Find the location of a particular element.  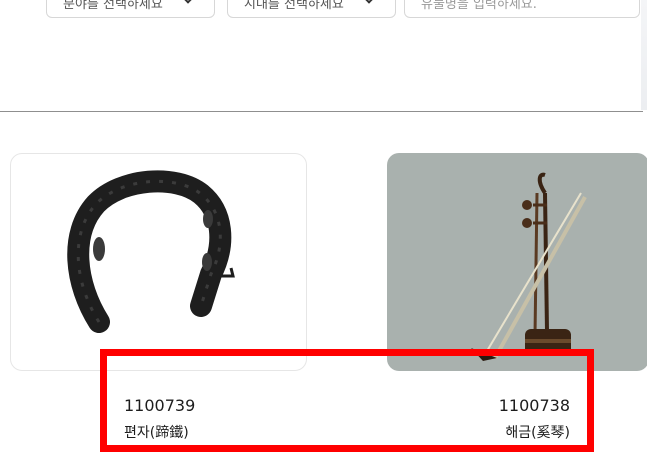

section-divider is located at coordinates (321, 111).